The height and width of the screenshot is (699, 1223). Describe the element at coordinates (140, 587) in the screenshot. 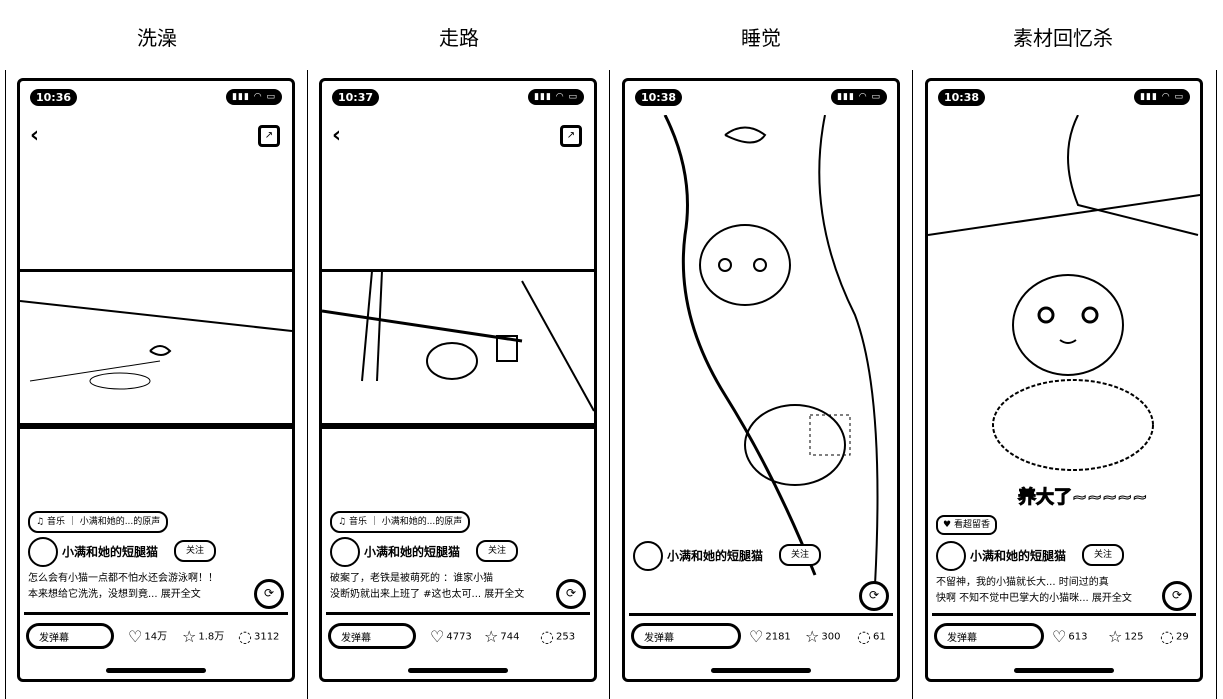

I see `video-description: 怎么会有小猫一点都不怕水还会游泳啊！！ 本来想给它洗洗，没想到竟... 展开全文` at that location.